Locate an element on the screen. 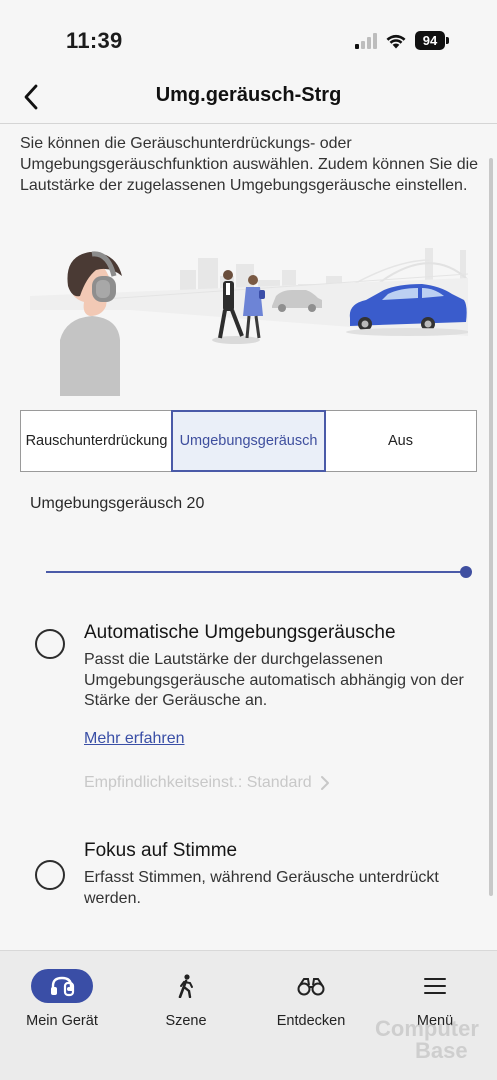  scroll-indicator is located at coordinates (491, 527).